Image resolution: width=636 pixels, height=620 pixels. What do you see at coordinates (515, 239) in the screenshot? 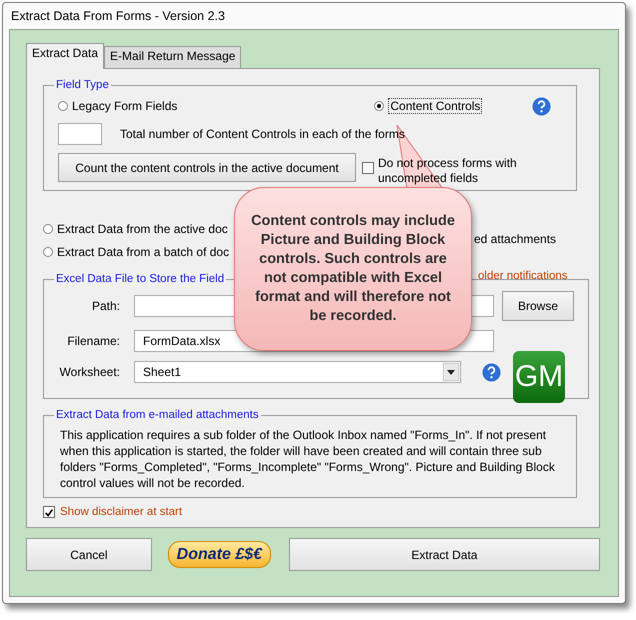
I see `option-label: ed attachments` at bounding box center [515, 239].